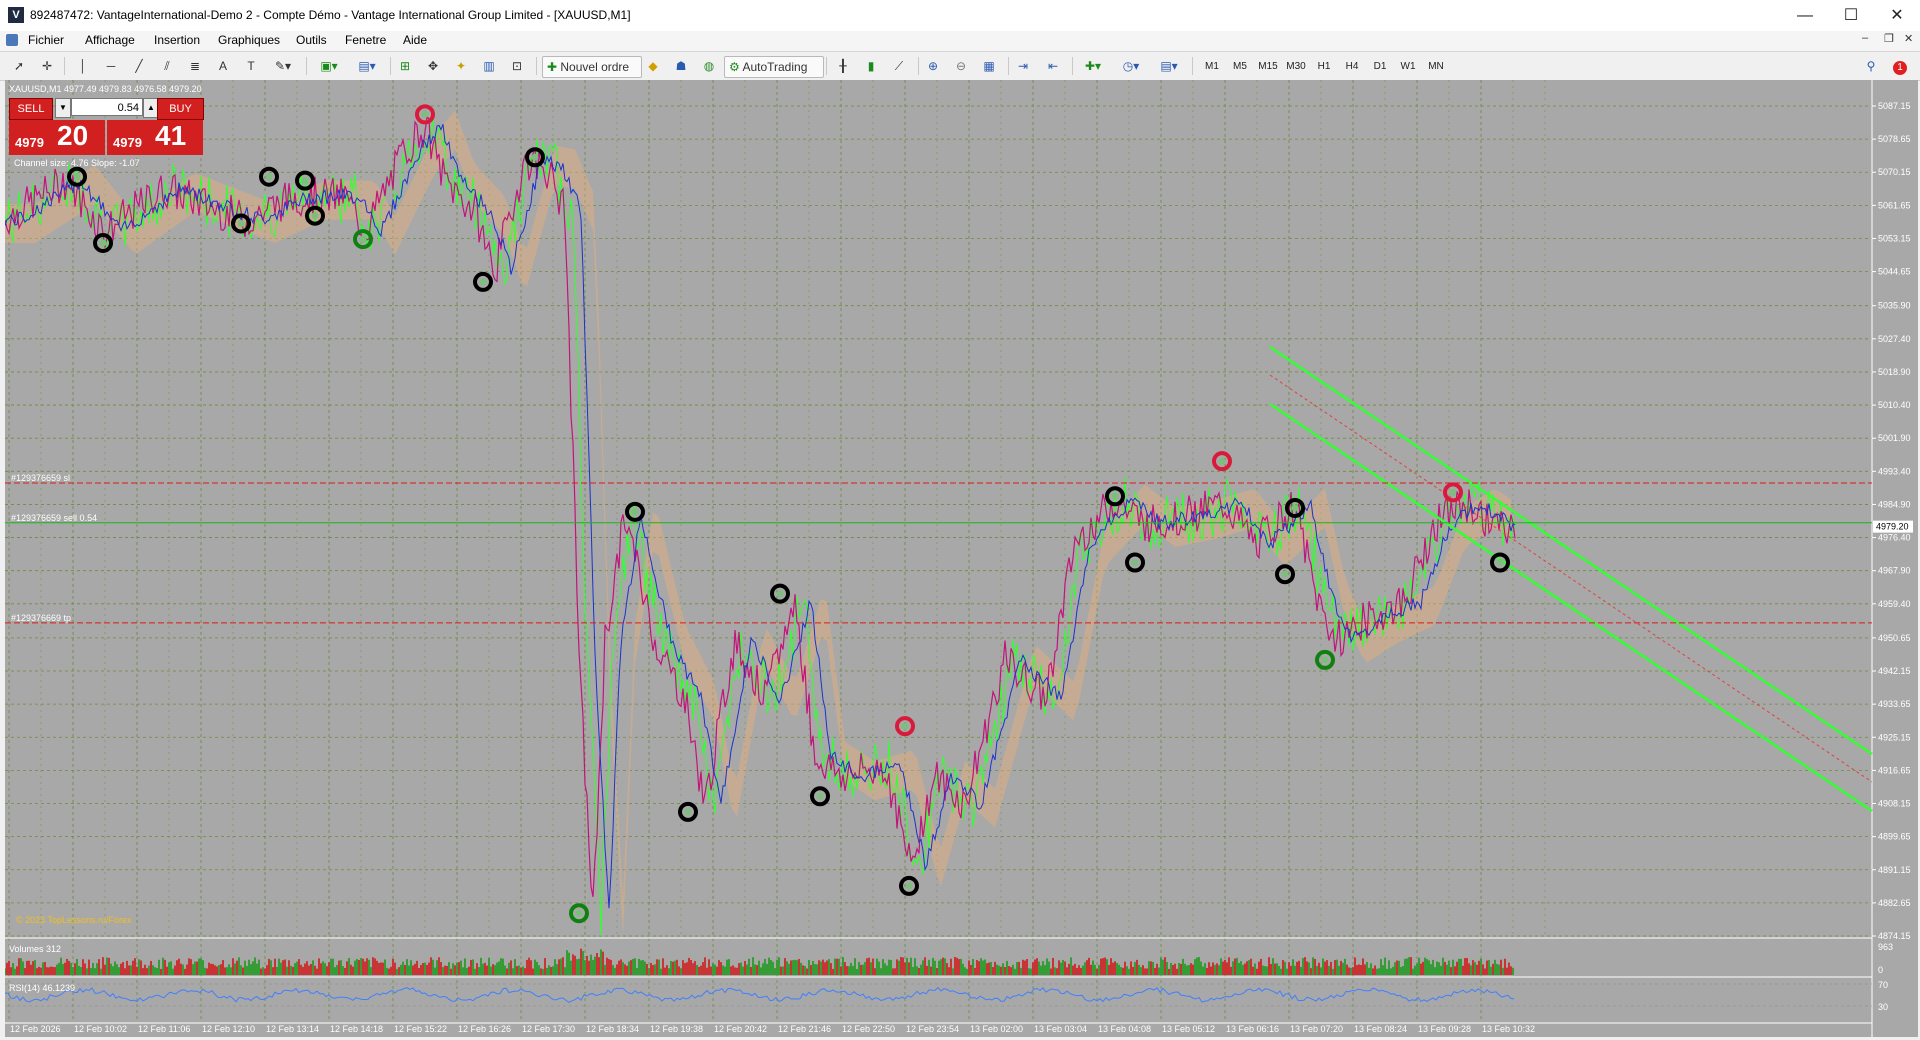 This screenshot has width=1920, height=1040. I want to click on candlestick-icon: ▮, so click(871, 66).